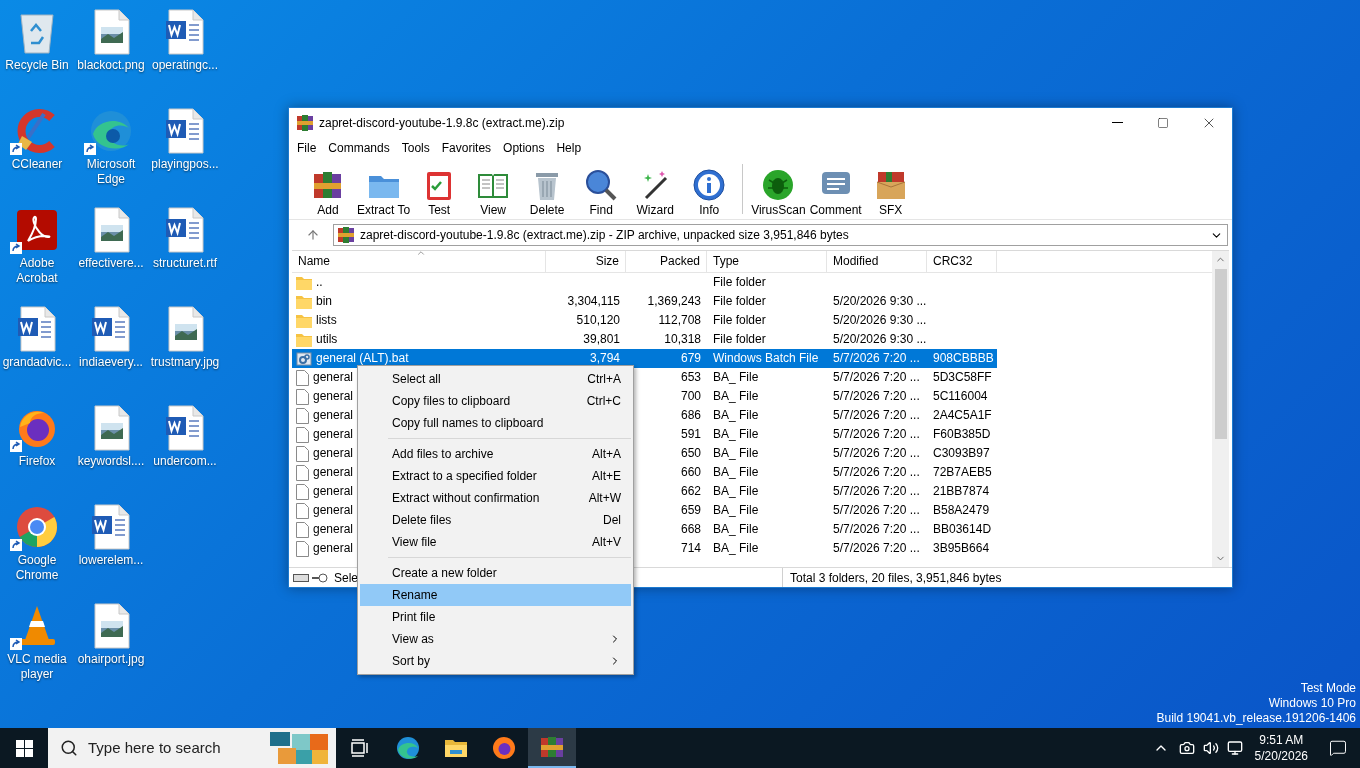 The width and height of the screenshot is (1360, 768). I want to click on table-cell-text: 112,708, so click(679, 320).